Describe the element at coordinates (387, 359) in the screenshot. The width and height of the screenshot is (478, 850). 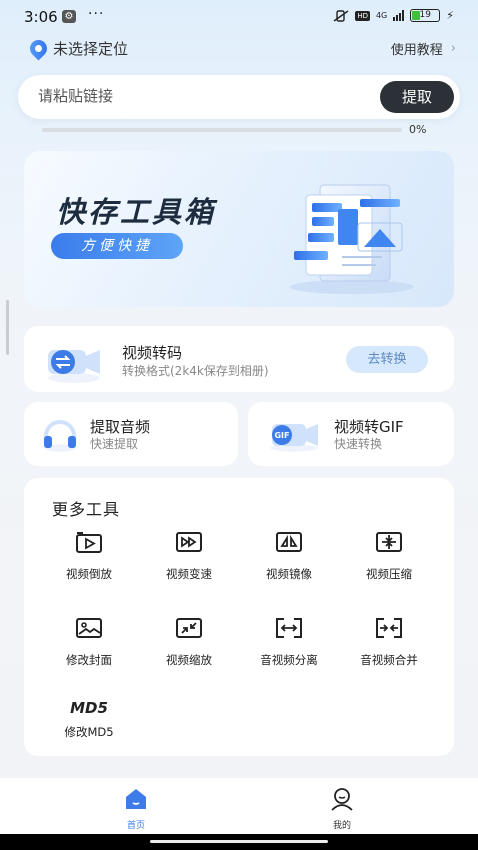
I see `go-convert-button: 去转换` at that location.